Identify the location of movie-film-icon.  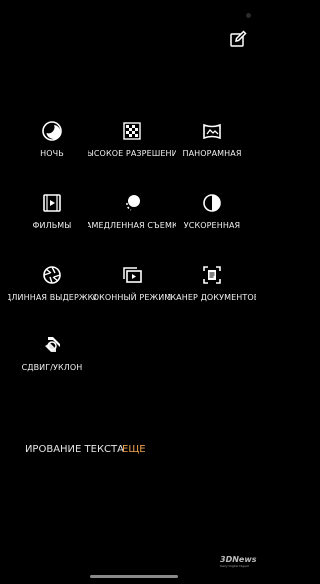
(52, 203).